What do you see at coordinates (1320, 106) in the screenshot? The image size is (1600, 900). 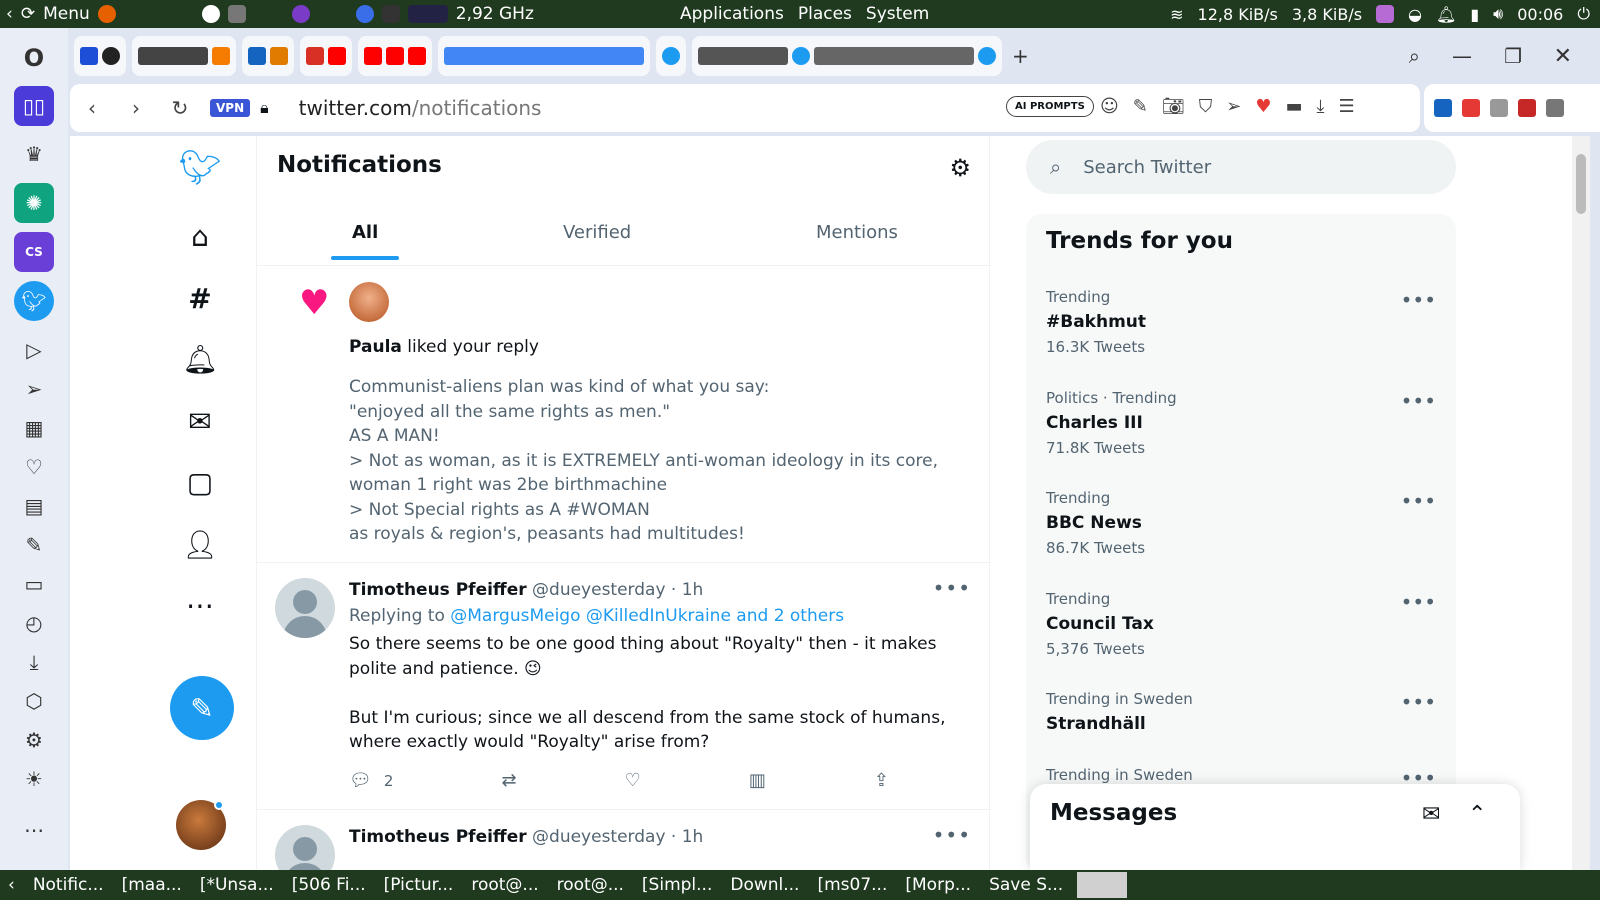 I see `download-icon: ⤓` at bounding box center [1320, 106].